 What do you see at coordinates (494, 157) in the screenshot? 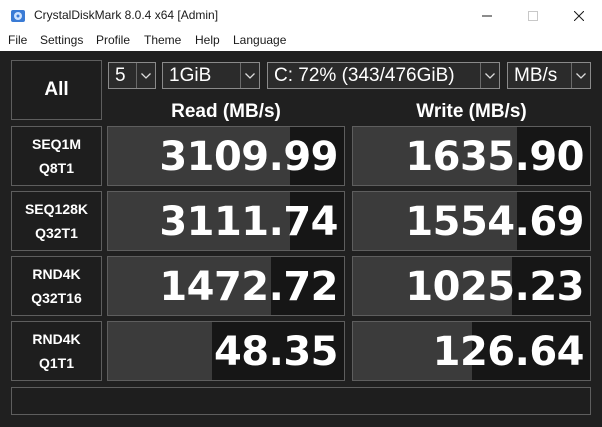
I see `write-result-value: 1635.90` at bounding box center [494, 157].